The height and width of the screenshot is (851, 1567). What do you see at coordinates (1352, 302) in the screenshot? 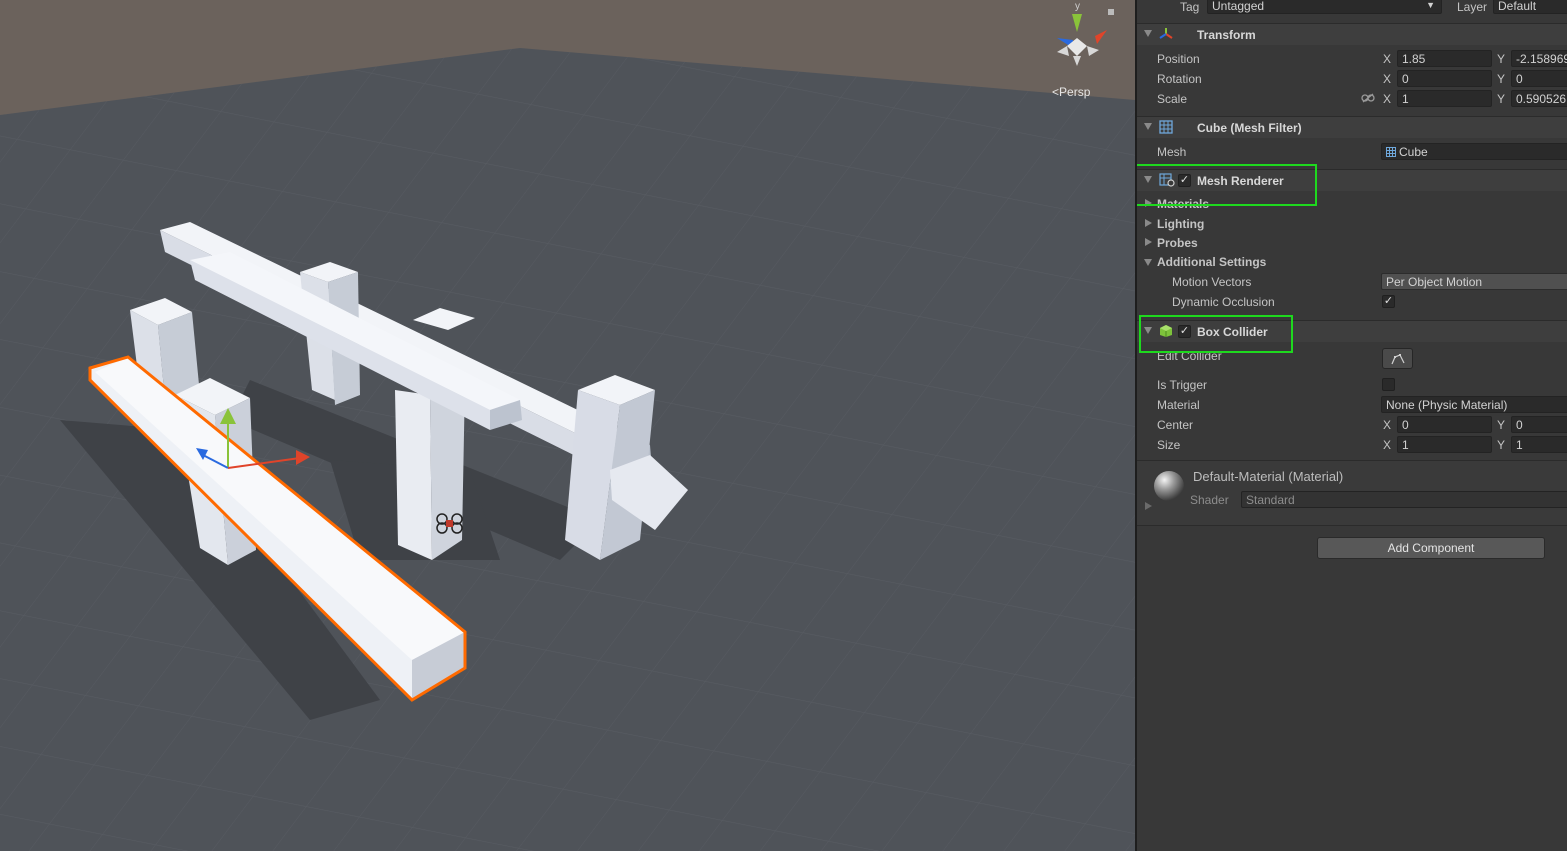
I see `dynamic-occlusion-row: Dynamic Occlusion ✓` at bounding box center [1352, 302].